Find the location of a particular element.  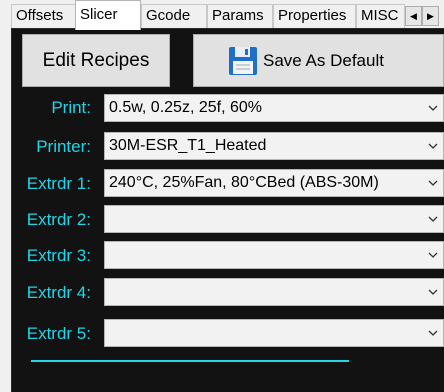

extruder-1-label: Extrdr 1: is located at coordinates (58, 183).